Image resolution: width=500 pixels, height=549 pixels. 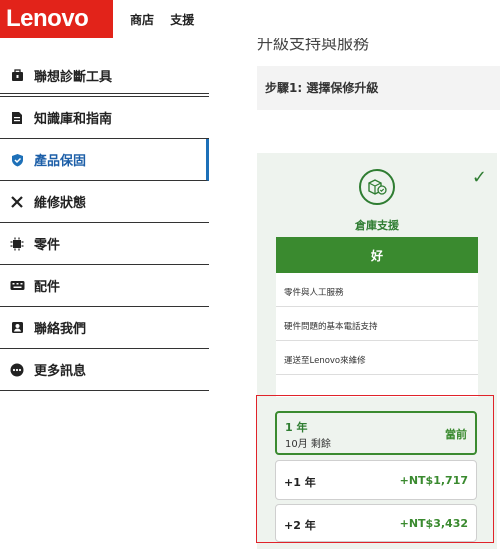 What do you see at coordinates (456, 434) in the screenshot?
I see `option-status: 當前` at bounding box center [456, 434].